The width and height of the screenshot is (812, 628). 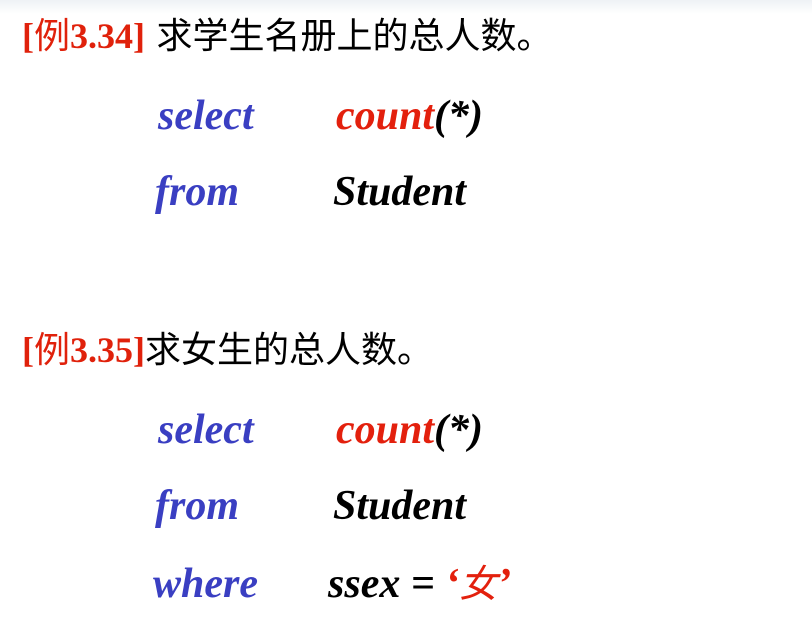 I want to click on example-label: [例3.34], so click(x=84, y=36).